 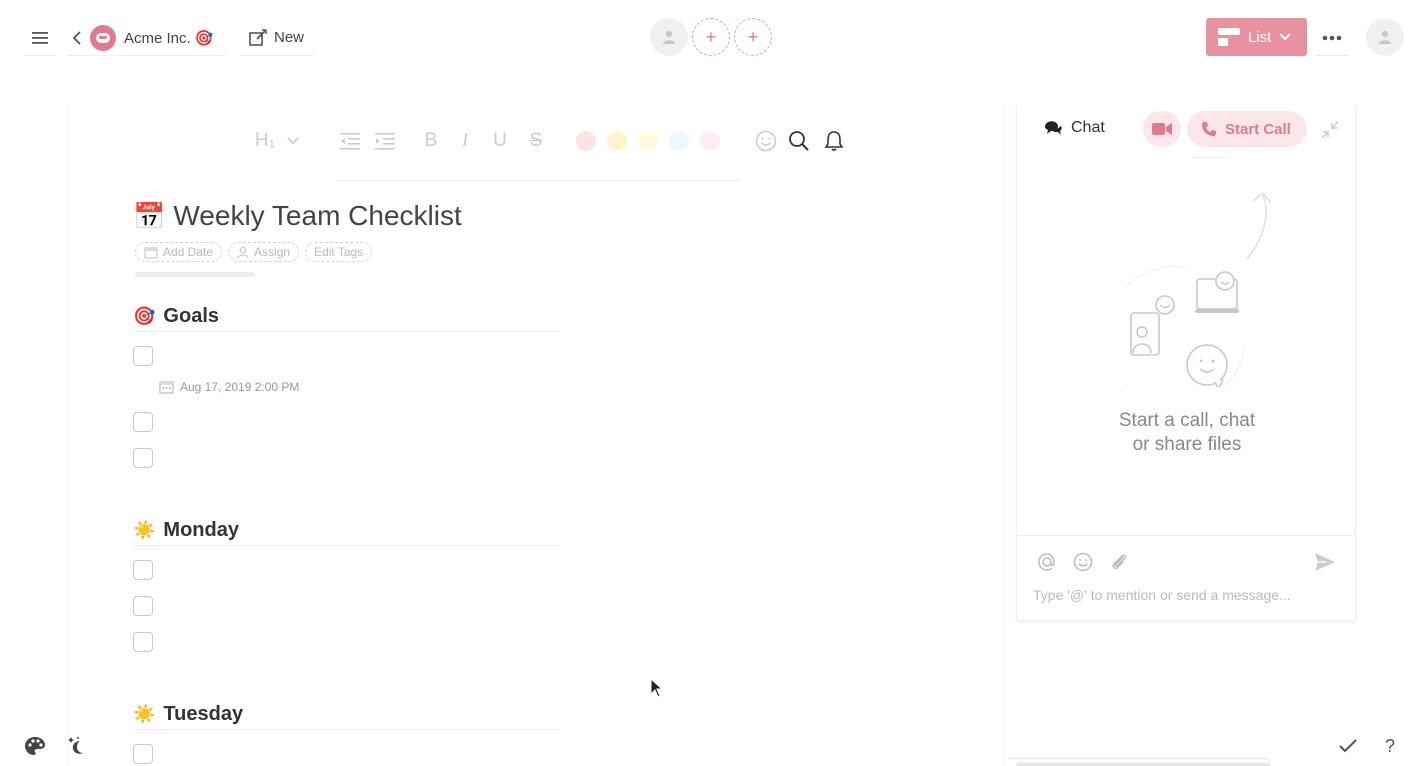 I want to click on send-button, so click(x=1325, y=562).